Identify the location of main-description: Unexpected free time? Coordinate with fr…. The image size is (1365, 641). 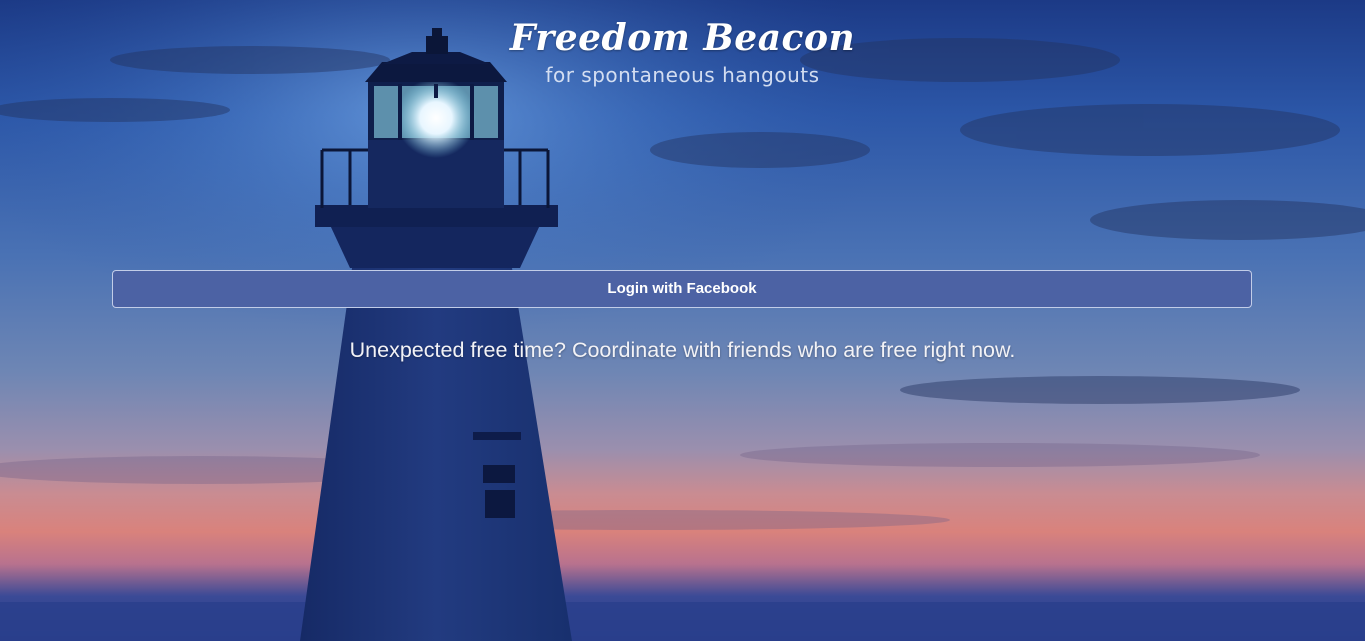
(682, 350).